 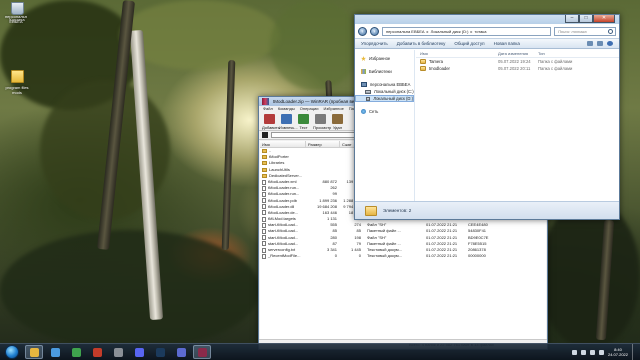 What do you see at coordinates (265, 135) in the screenshot?
I see `up-folder-icon` at bounding box center [265, 135].